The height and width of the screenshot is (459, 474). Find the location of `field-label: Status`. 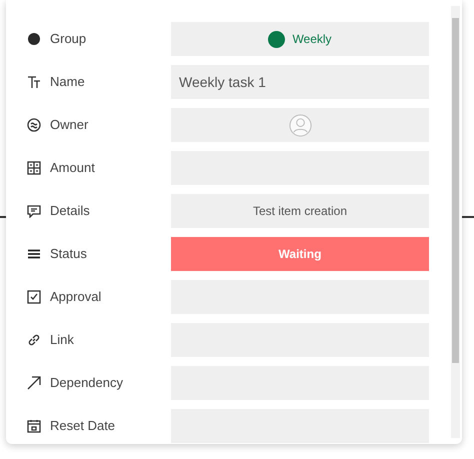

field-label: Status is located at coordinates (69, 254).